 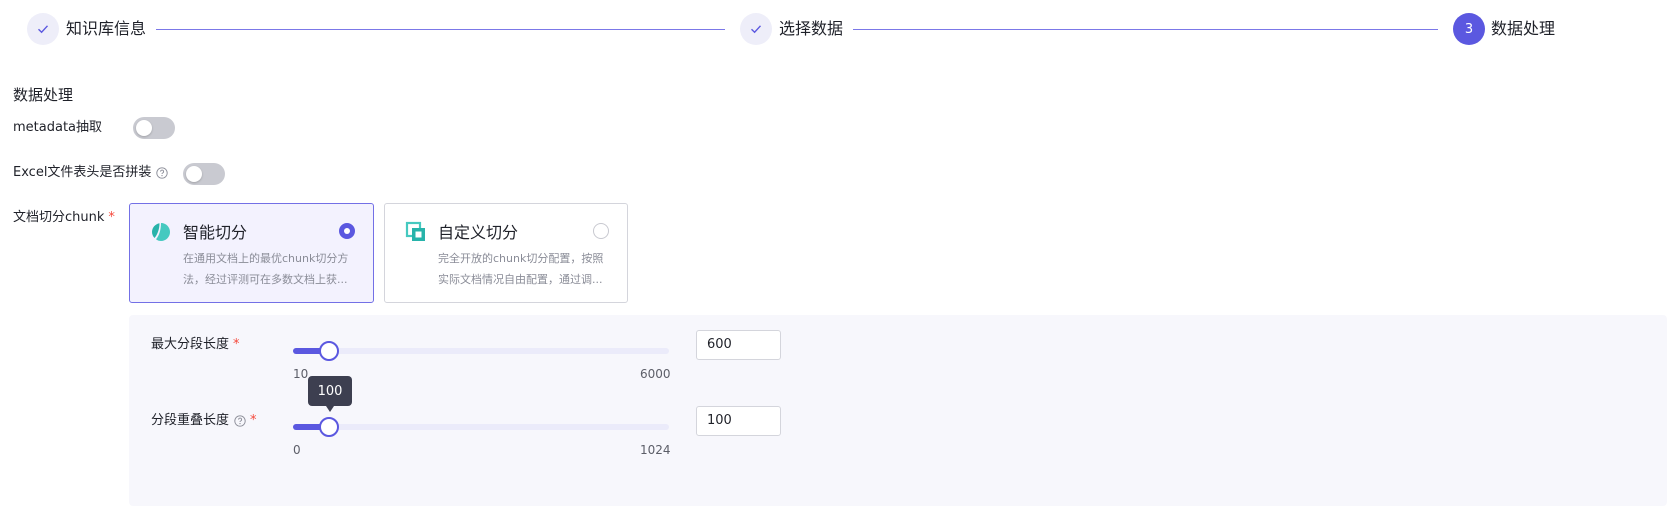 I want to click on overlap-max: 1024, so click(x=655, y=450).